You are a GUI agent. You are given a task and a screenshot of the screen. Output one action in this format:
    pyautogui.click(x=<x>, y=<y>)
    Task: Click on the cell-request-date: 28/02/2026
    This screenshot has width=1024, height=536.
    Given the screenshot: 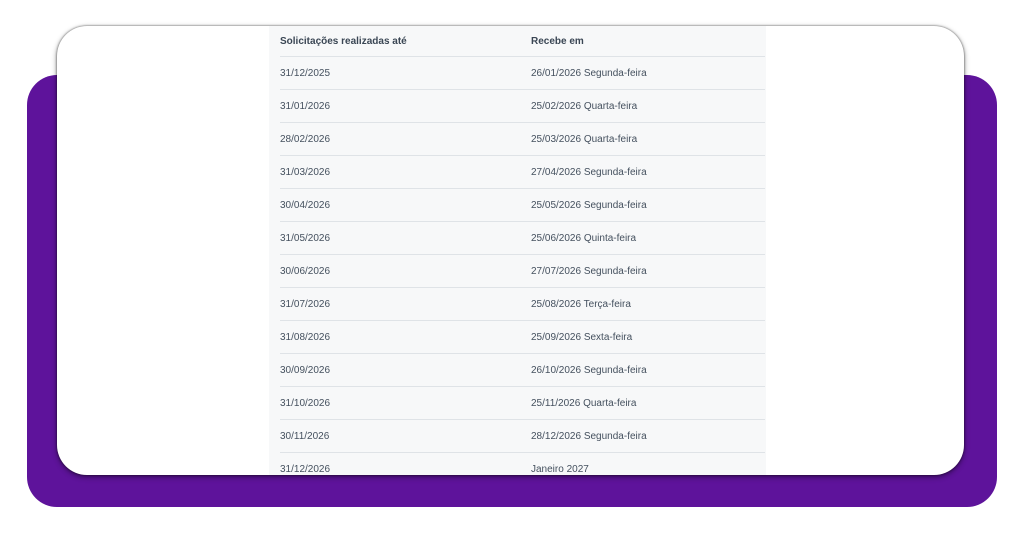 What is the action you would take?
    pyautogui.click(x=405, y=139)
    